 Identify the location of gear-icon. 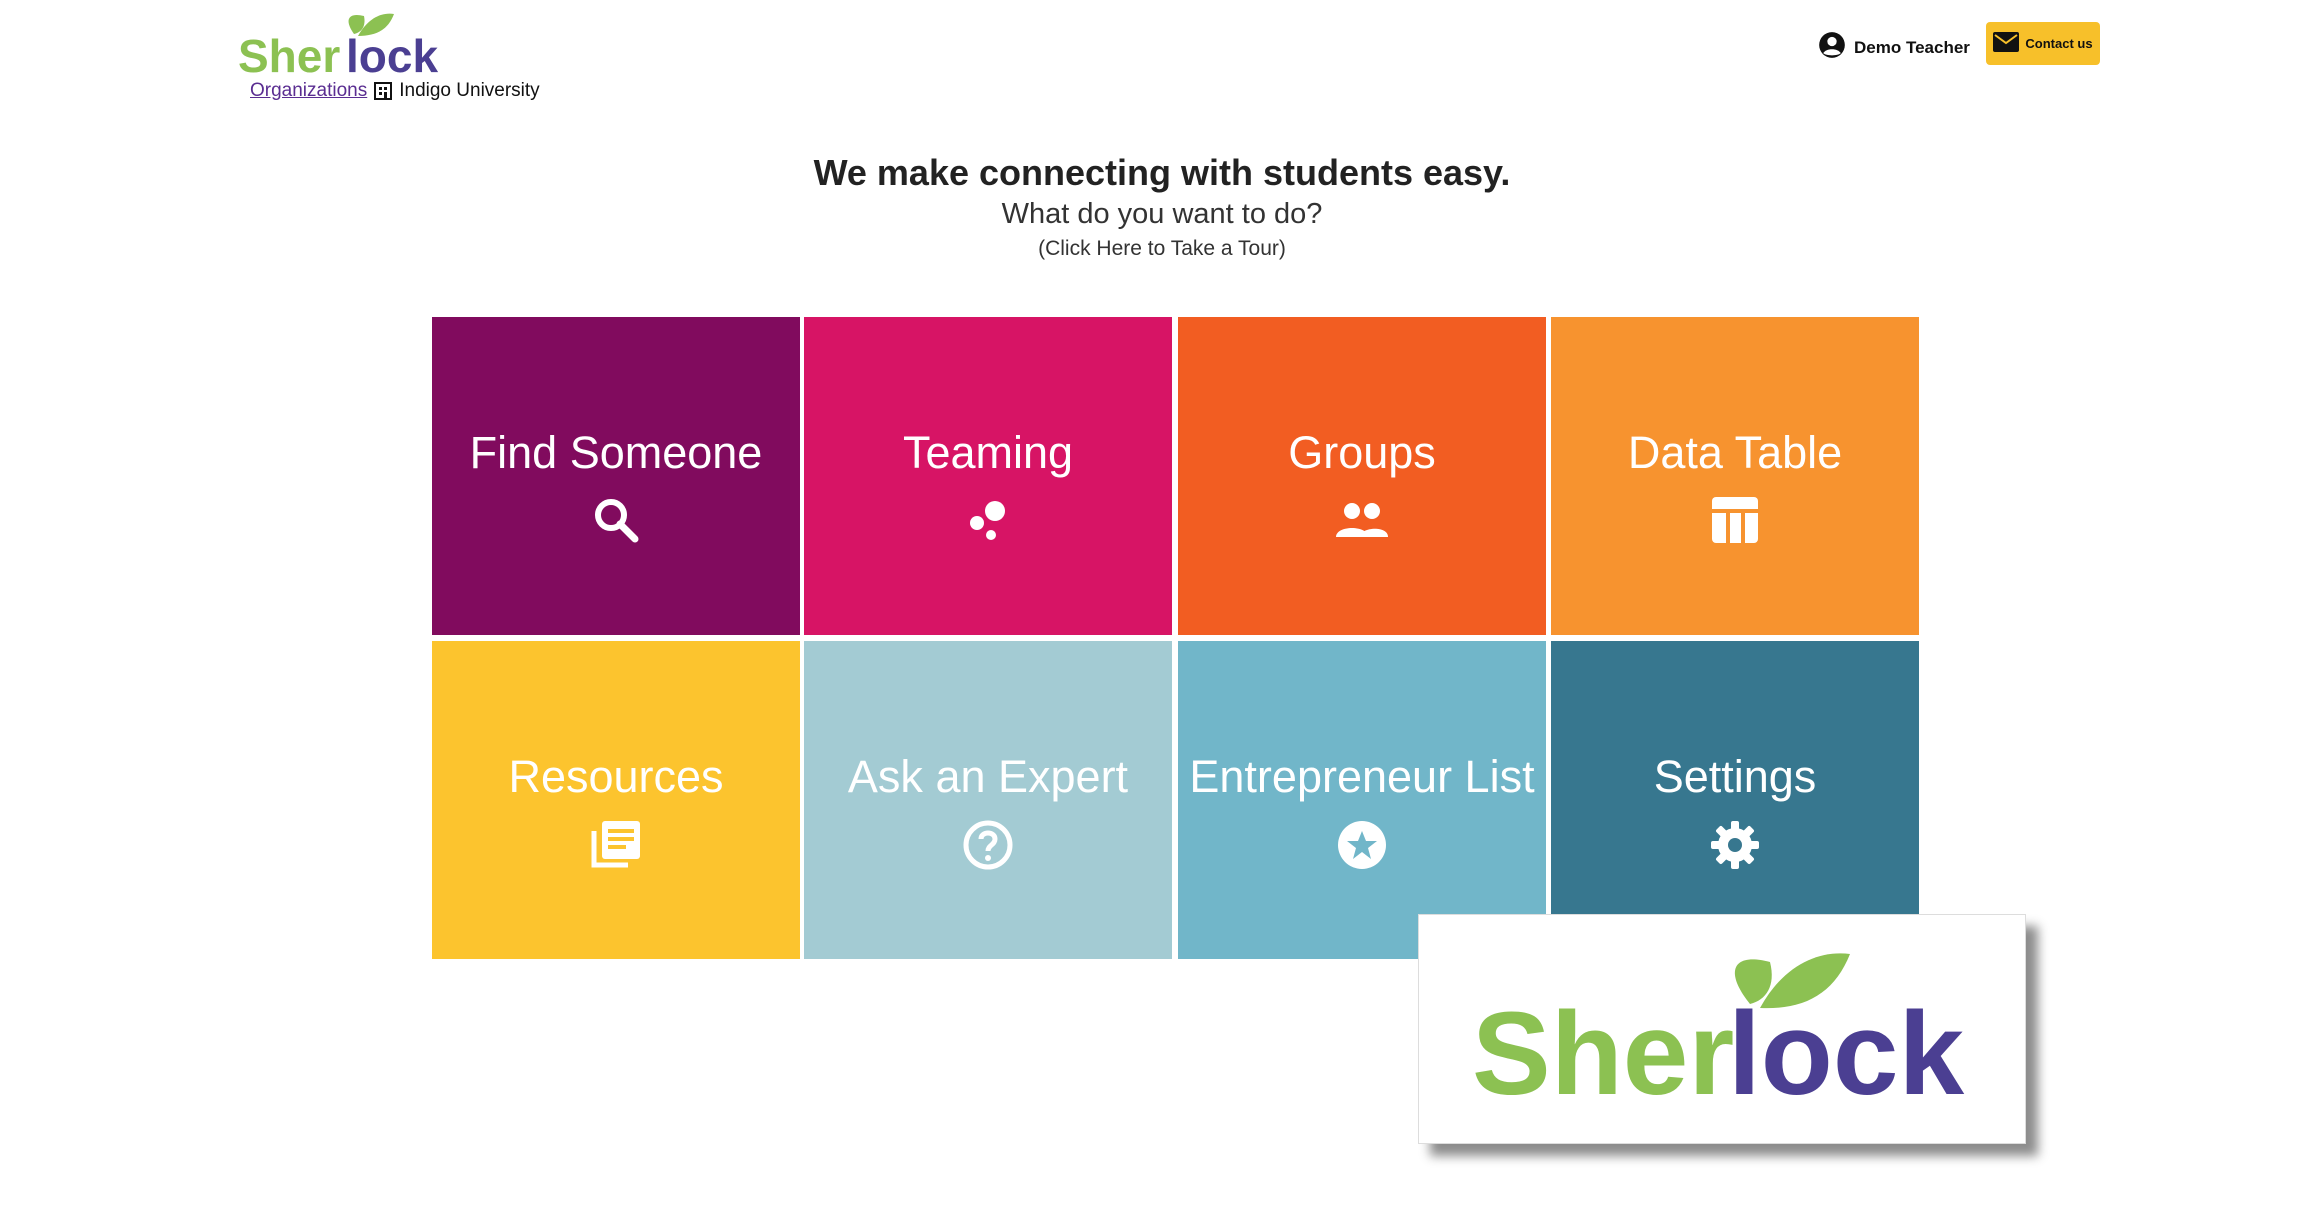
(1735, 847).